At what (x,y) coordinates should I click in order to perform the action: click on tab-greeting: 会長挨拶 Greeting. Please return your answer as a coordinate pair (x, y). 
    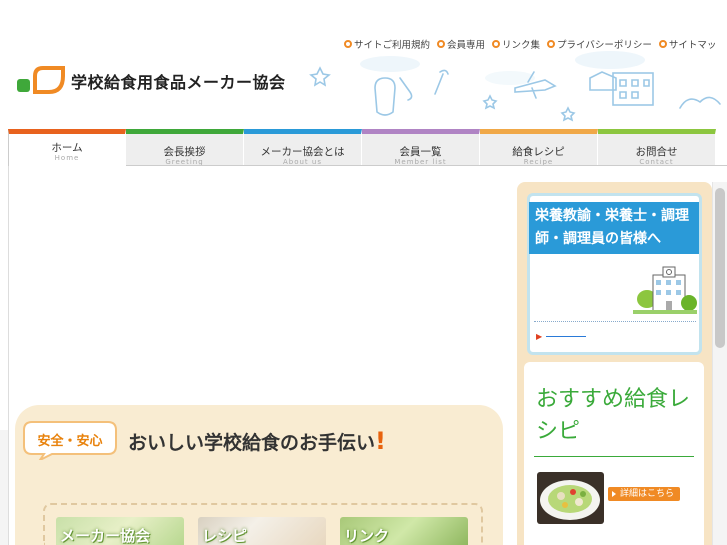
    Looking at the image, I should click on (185, 147).